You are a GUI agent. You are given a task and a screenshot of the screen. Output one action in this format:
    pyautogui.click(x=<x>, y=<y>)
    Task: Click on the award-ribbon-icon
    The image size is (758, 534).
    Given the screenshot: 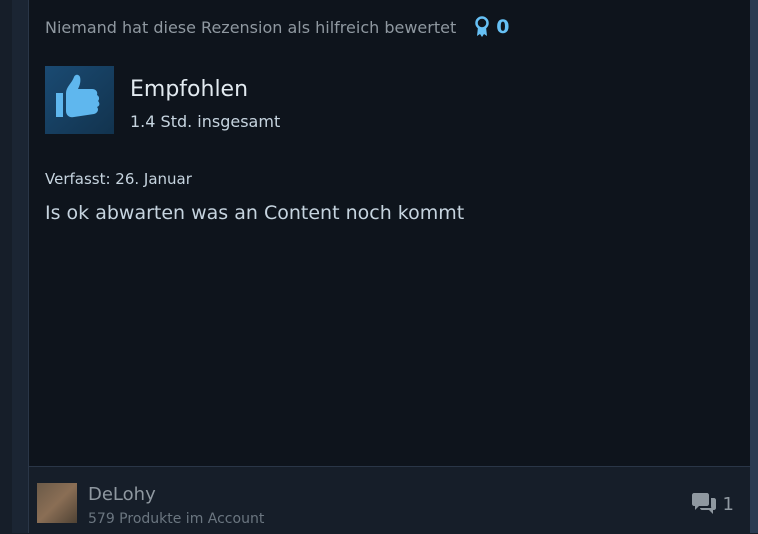 What is the action you would take?
    pyautogui.click(x=482, y=26)
    